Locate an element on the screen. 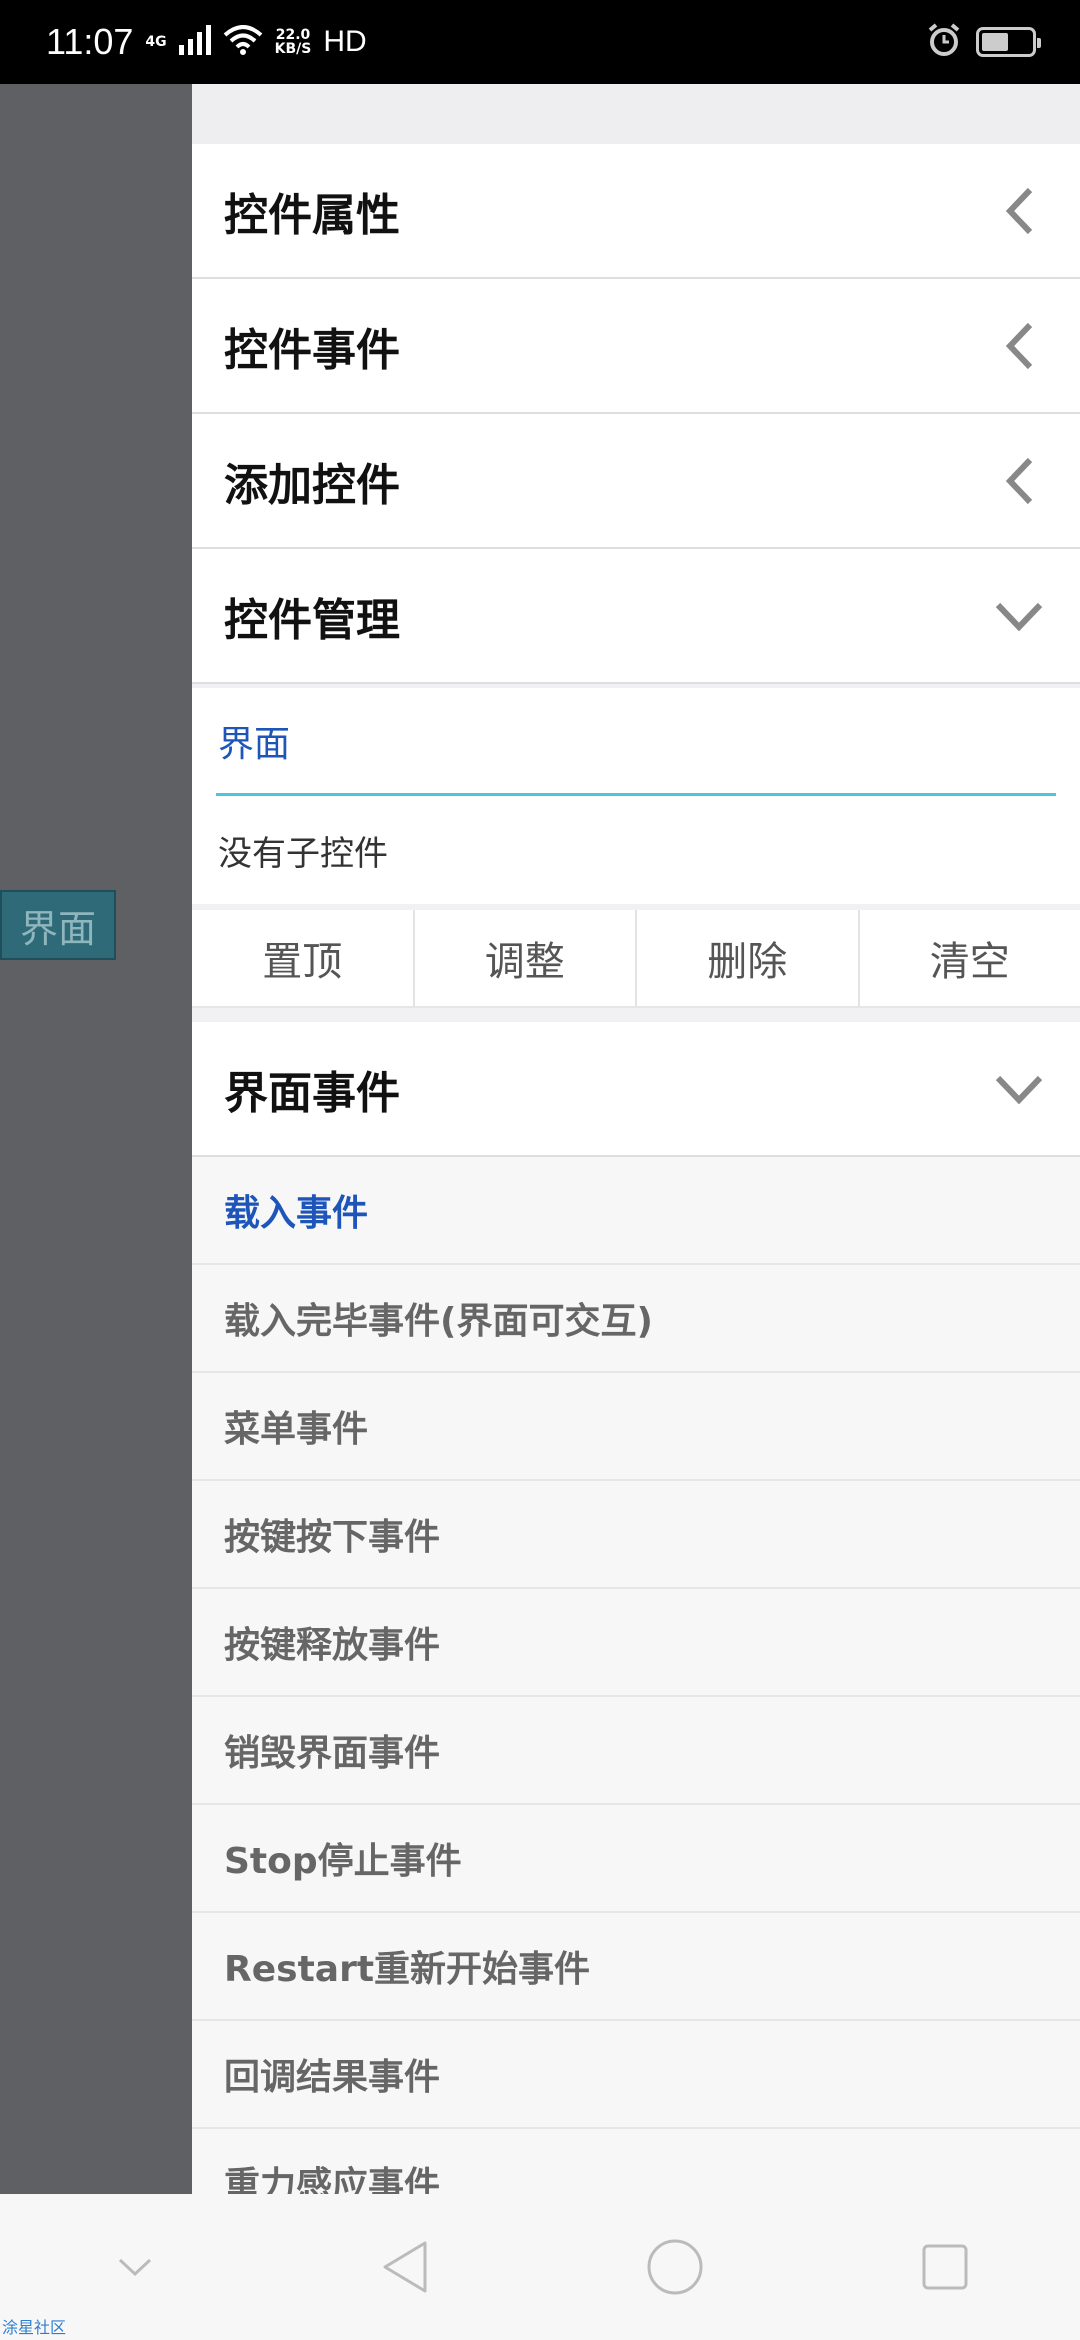  event-item-stop: Stop停止事件 is located at coordinates (636, 1859).